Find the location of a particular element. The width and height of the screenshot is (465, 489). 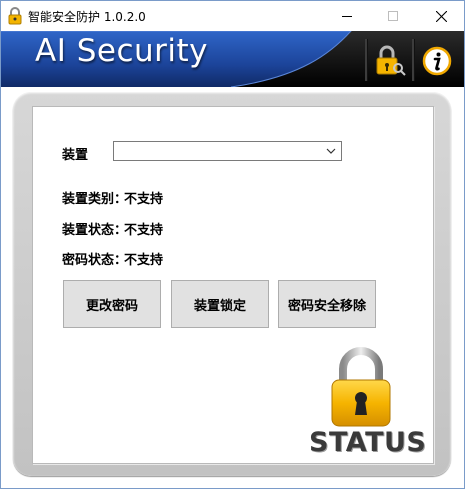

header-banner: AI Security is located at coordinates (232, 59).